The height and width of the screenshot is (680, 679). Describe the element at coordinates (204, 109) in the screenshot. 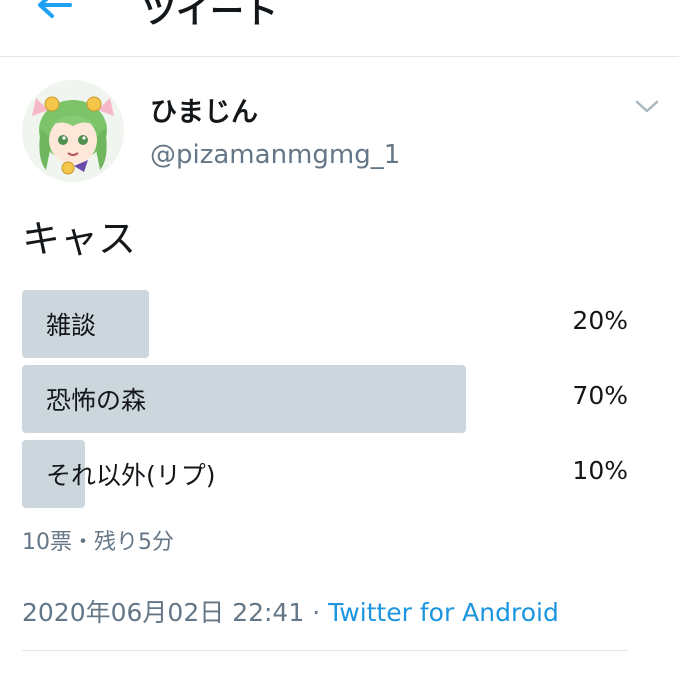

I see `author-display-name: ひまじん` at that location.